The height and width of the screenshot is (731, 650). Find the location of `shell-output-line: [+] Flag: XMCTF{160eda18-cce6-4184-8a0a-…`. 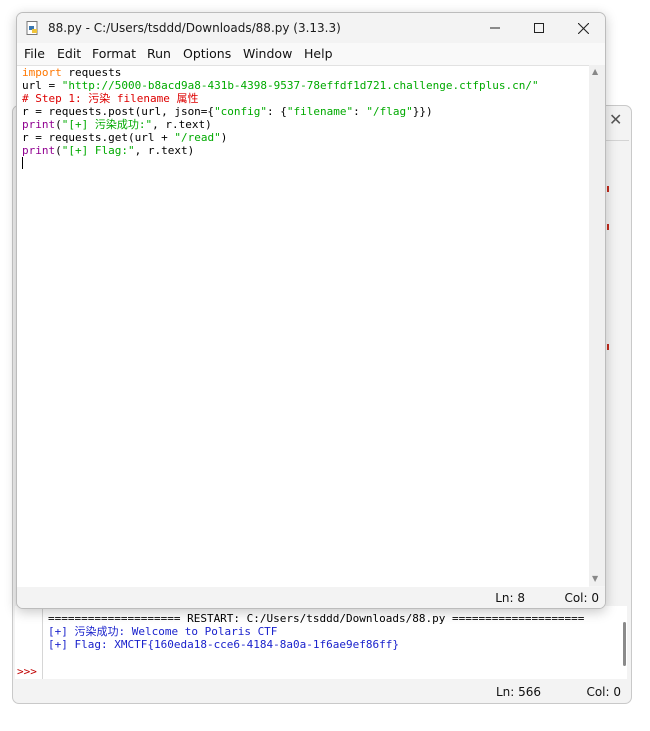

shell-output-line: [+] Flag: XMCTF{160eda18-cce6-4184-8a0a-… is located at coordinates (223, 644).